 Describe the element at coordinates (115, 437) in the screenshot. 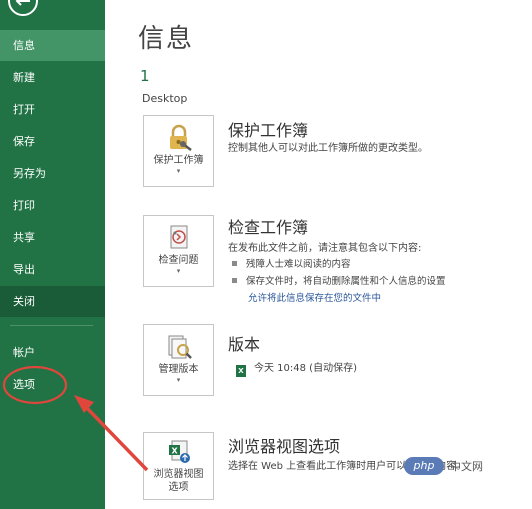

I see `annotation-arrow` at that location.